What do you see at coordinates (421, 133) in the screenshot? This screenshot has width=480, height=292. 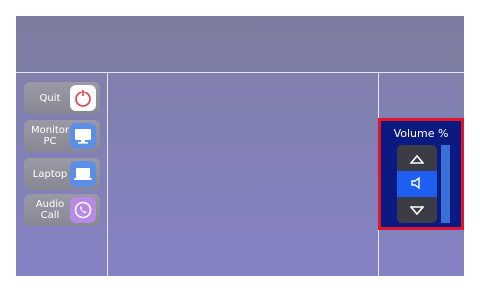 I see `volume-title: Volume %` at bounding box center [421, 133].